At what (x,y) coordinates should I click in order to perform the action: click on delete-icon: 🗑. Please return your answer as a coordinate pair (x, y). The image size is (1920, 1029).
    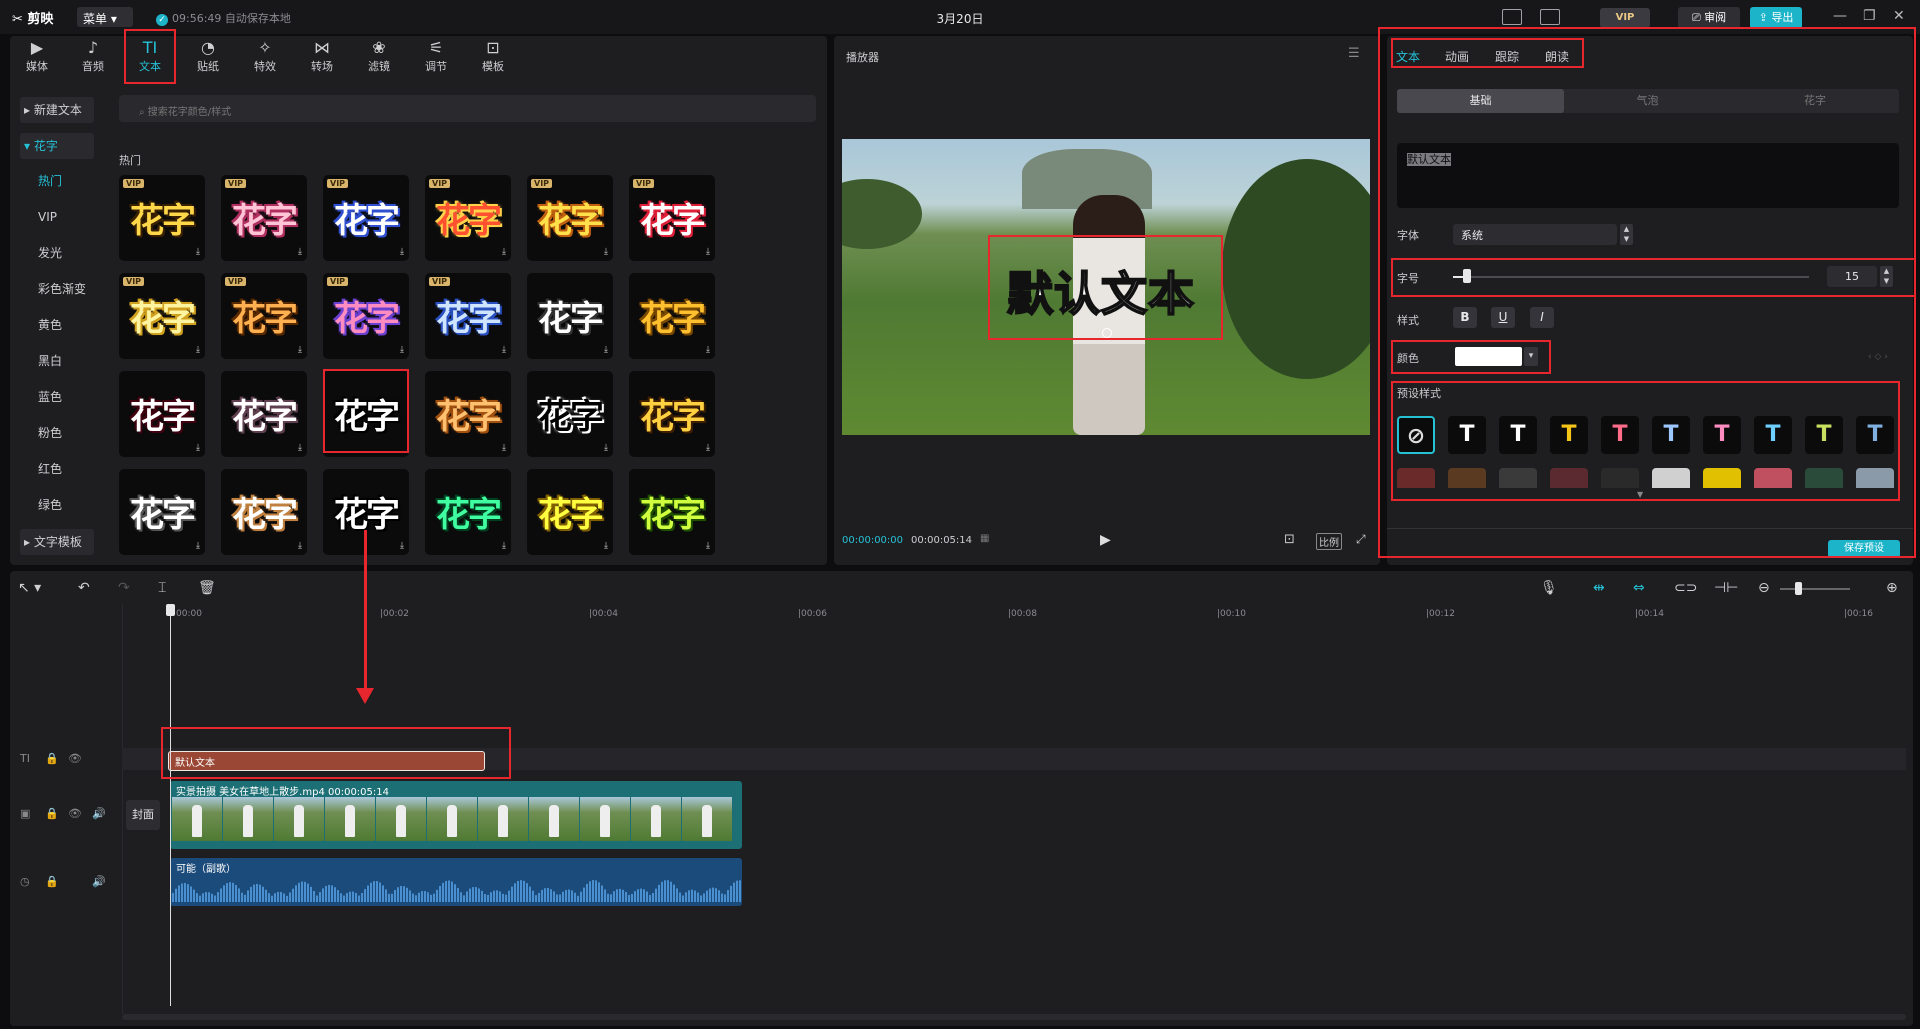
    Looking at the image, I should click on (207, 588).